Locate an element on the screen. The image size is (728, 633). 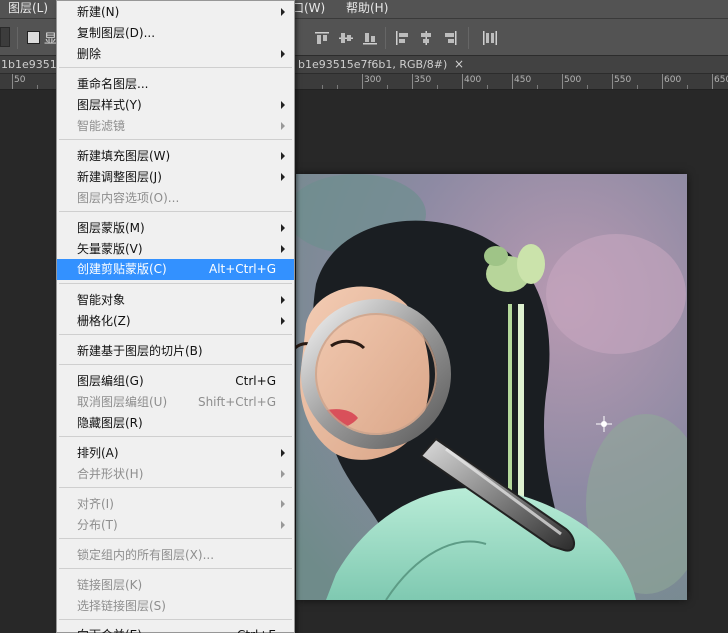
menu-item-arrange: 排列(A) is located at coordinates (175, 453).